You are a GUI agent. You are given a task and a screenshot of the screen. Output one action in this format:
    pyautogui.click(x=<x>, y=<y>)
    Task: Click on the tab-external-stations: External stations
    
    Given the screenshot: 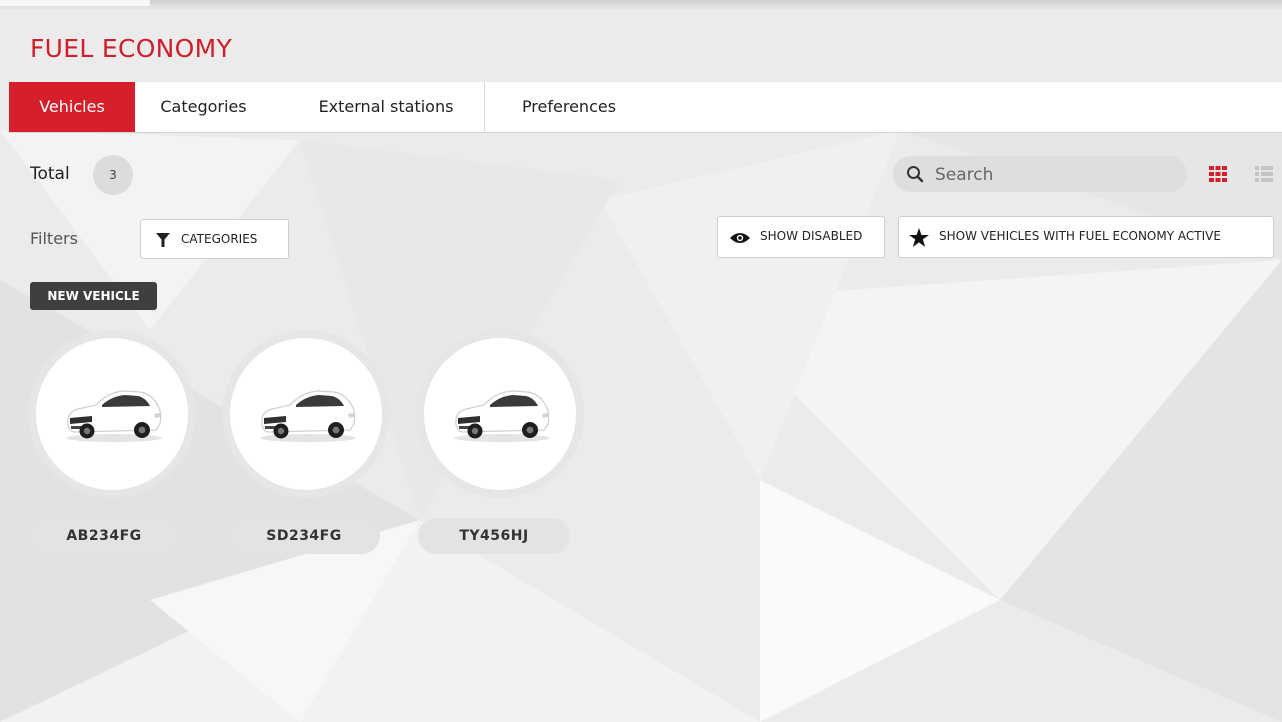 What is the action you would take?
    pyautogui.click(x=386, y=107)
    